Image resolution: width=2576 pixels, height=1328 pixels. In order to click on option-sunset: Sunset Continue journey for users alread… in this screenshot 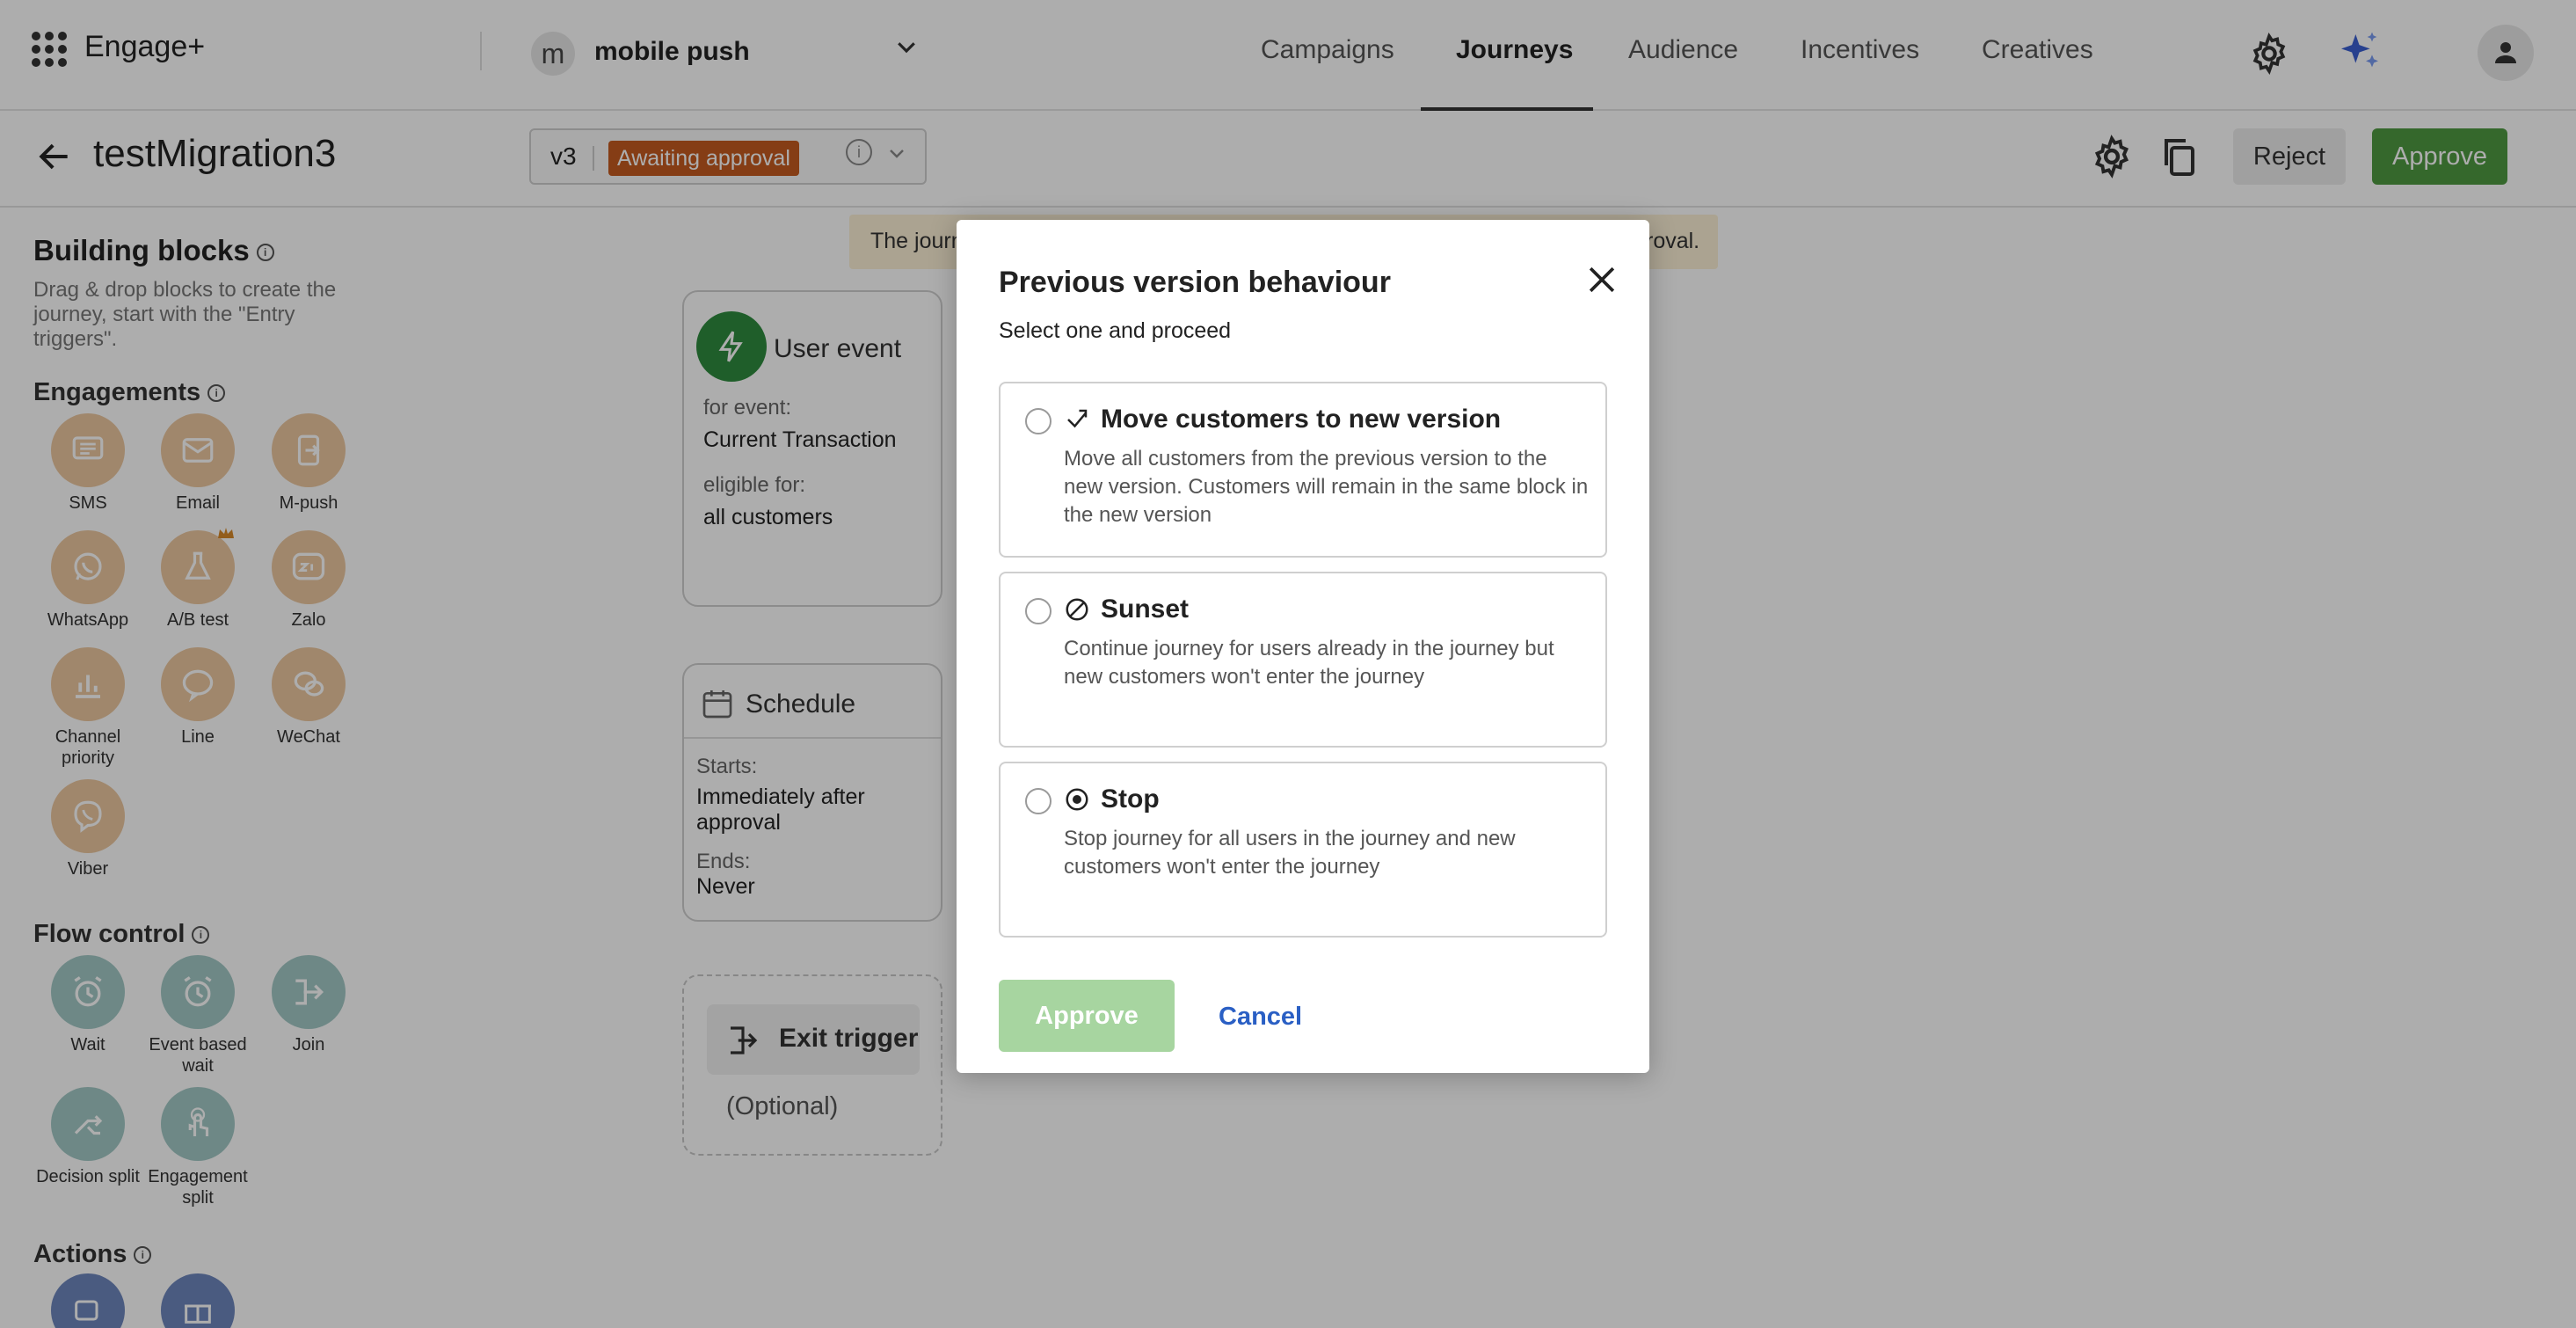, I will do `click(1303, 660)`.